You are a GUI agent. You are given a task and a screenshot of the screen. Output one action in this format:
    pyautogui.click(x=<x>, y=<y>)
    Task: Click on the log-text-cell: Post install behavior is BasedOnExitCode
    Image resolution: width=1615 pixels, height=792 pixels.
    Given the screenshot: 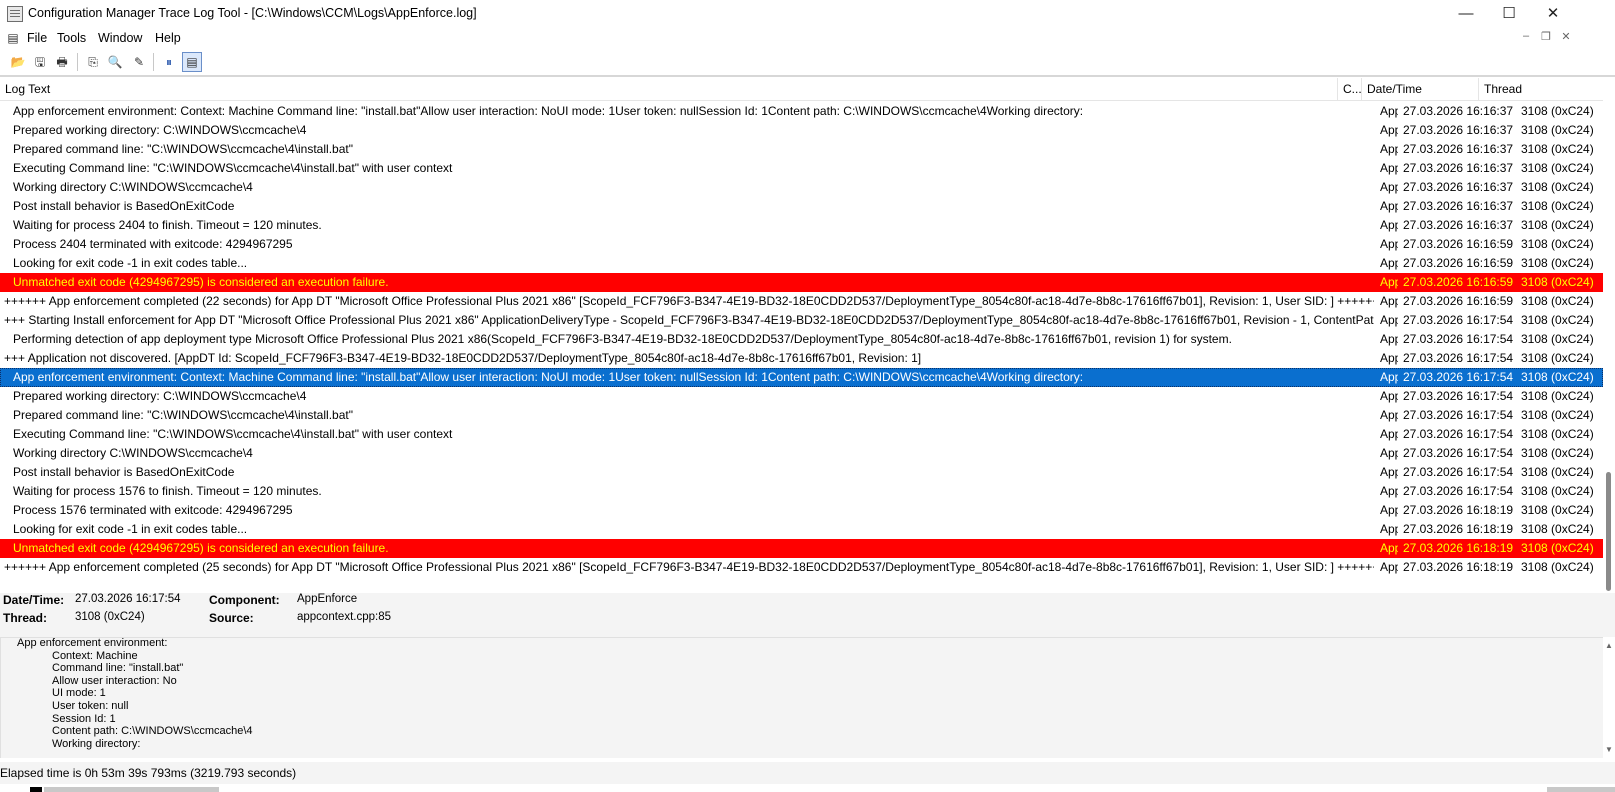 What is the action you would take?
    pyautogui.click(x=124, y=206)
    